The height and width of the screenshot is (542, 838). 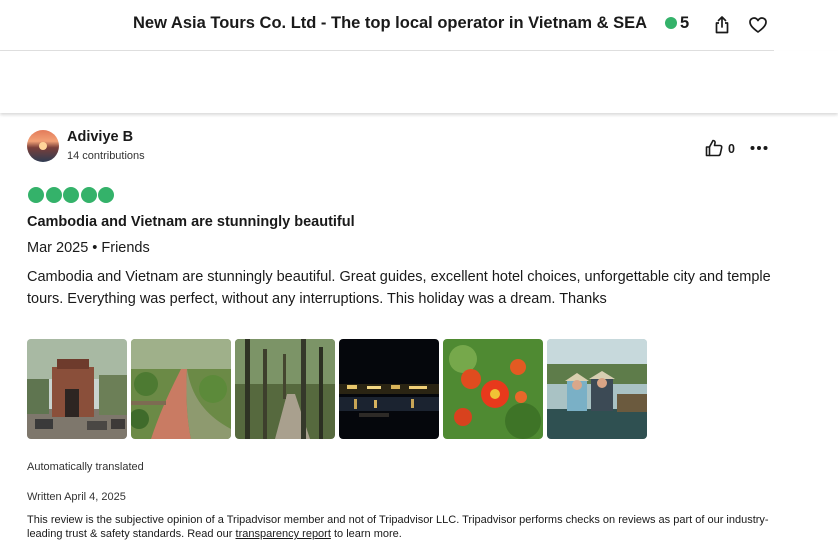 What do you see at coordinates (389, 389) in the screenshot?
I see `review-photo-night-river` at bounding box center [389, 389].